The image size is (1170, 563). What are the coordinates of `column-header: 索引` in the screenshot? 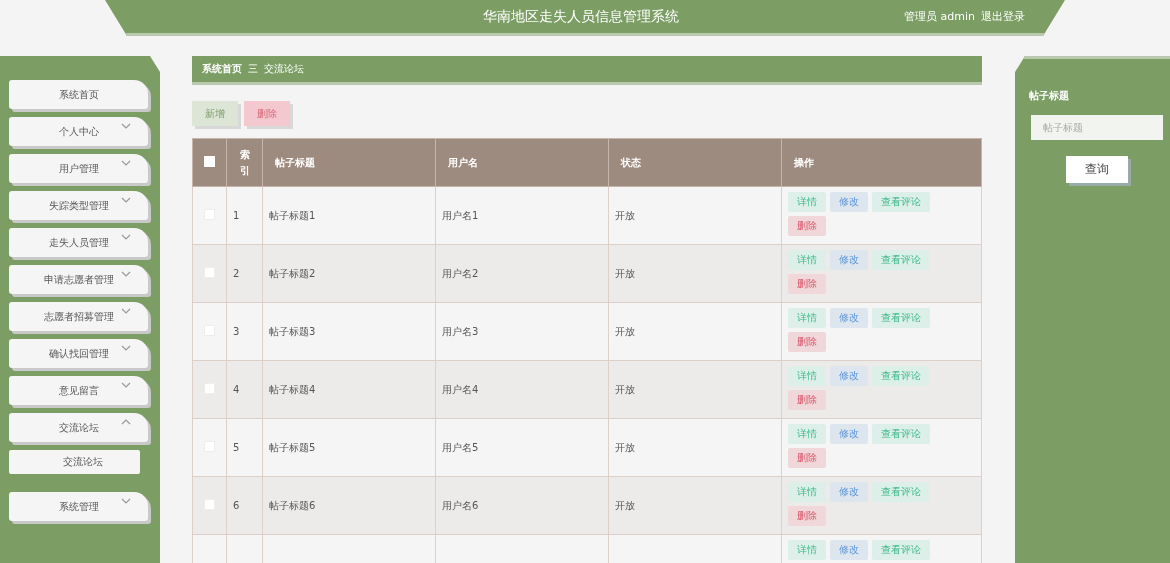 It's located at (244, 162).